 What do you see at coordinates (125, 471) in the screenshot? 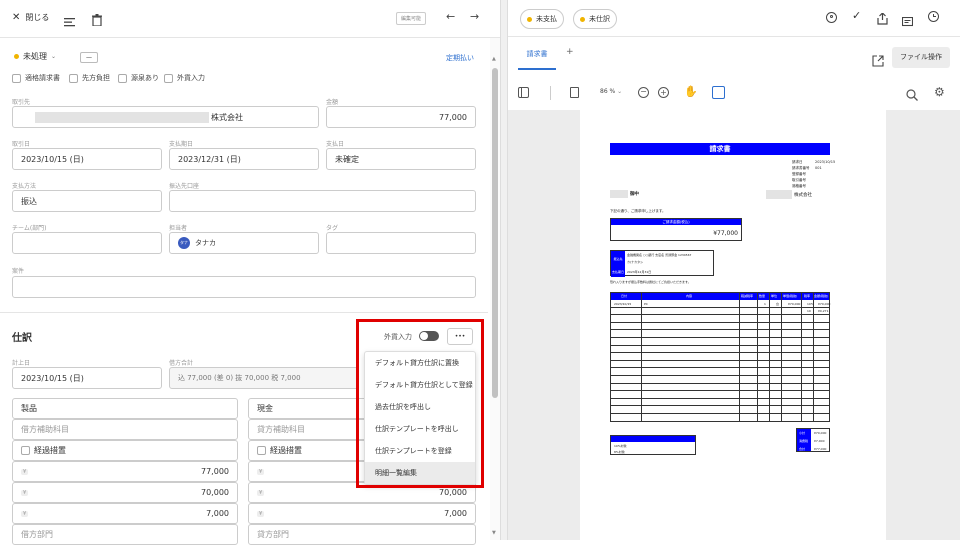
I see `debit-amount-incl-field: ¥77,000` at bounding box center [125, 471].